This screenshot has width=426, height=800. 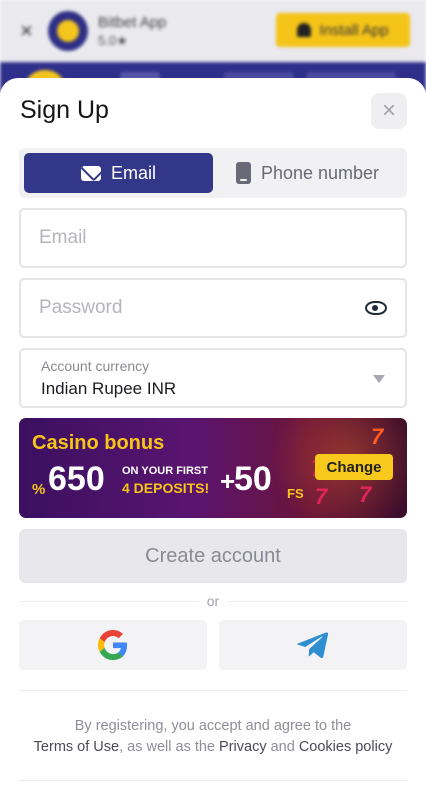 I want to click on promo-percent-value: 650, so click(x=76, y=479).